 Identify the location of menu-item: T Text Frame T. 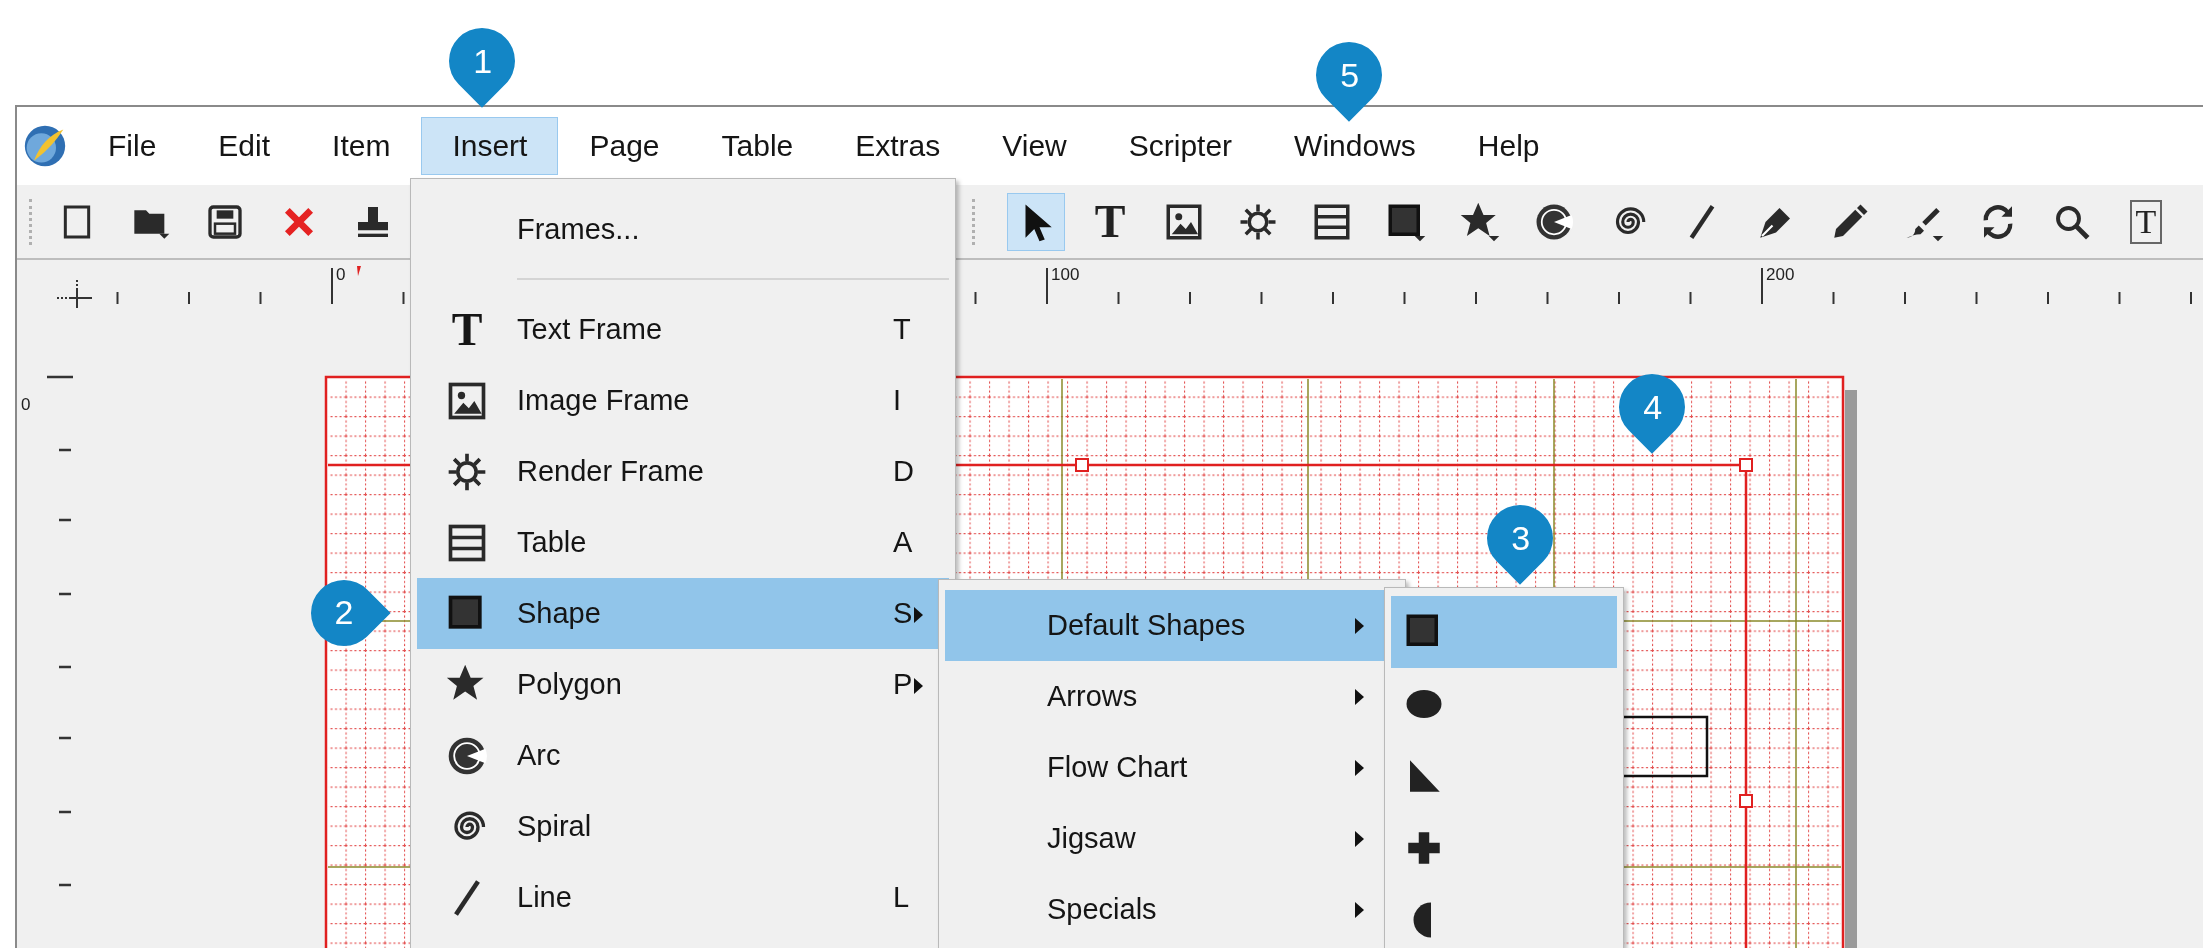
(683, 329).